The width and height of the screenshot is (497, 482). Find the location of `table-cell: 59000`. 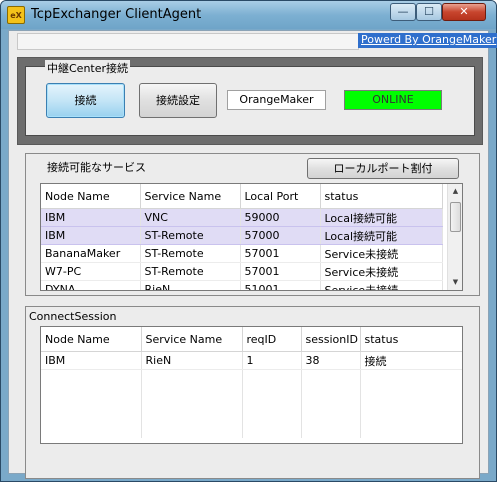

table-cell: 59000 is located at coordinates (280, 217).